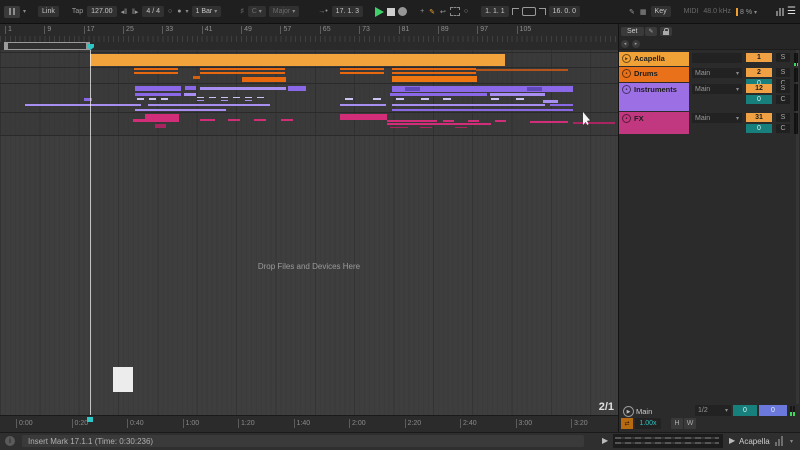 The height and width of the screenshot is (450, 800). What do you see at coordinates (651, 31) in the screenshot?
I see `draw-automation-icon: ✎` at bounding box center [651, 31].